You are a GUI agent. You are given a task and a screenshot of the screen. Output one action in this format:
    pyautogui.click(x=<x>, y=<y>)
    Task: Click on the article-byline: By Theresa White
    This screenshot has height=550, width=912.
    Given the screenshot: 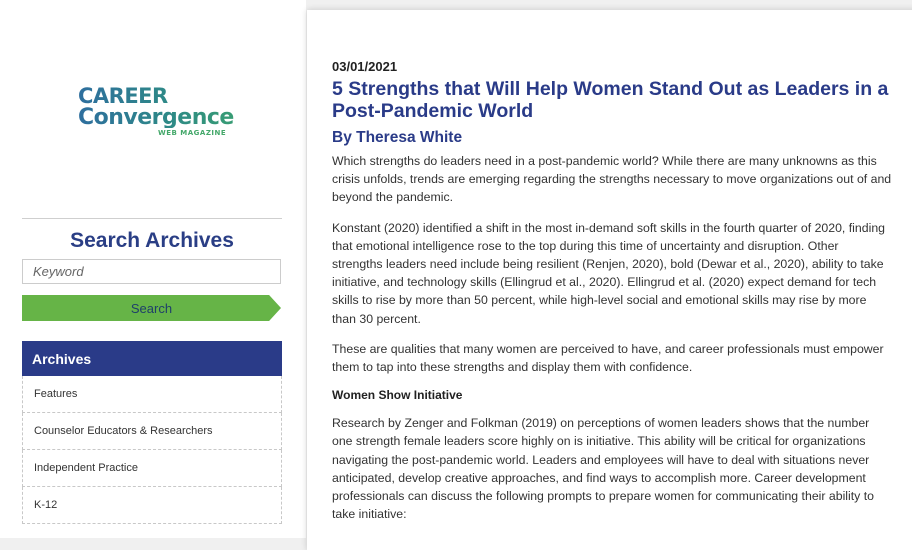 What is the action you would take?
    pyautogui.click(x=397, y=137)
    